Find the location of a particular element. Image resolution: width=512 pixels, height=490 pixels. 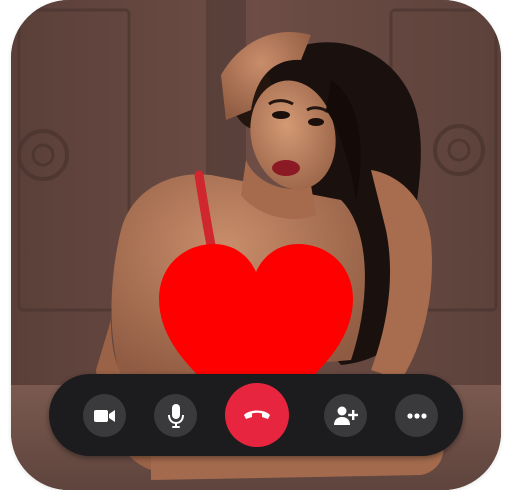

more-options-icon is located at coordinates (416, 415).